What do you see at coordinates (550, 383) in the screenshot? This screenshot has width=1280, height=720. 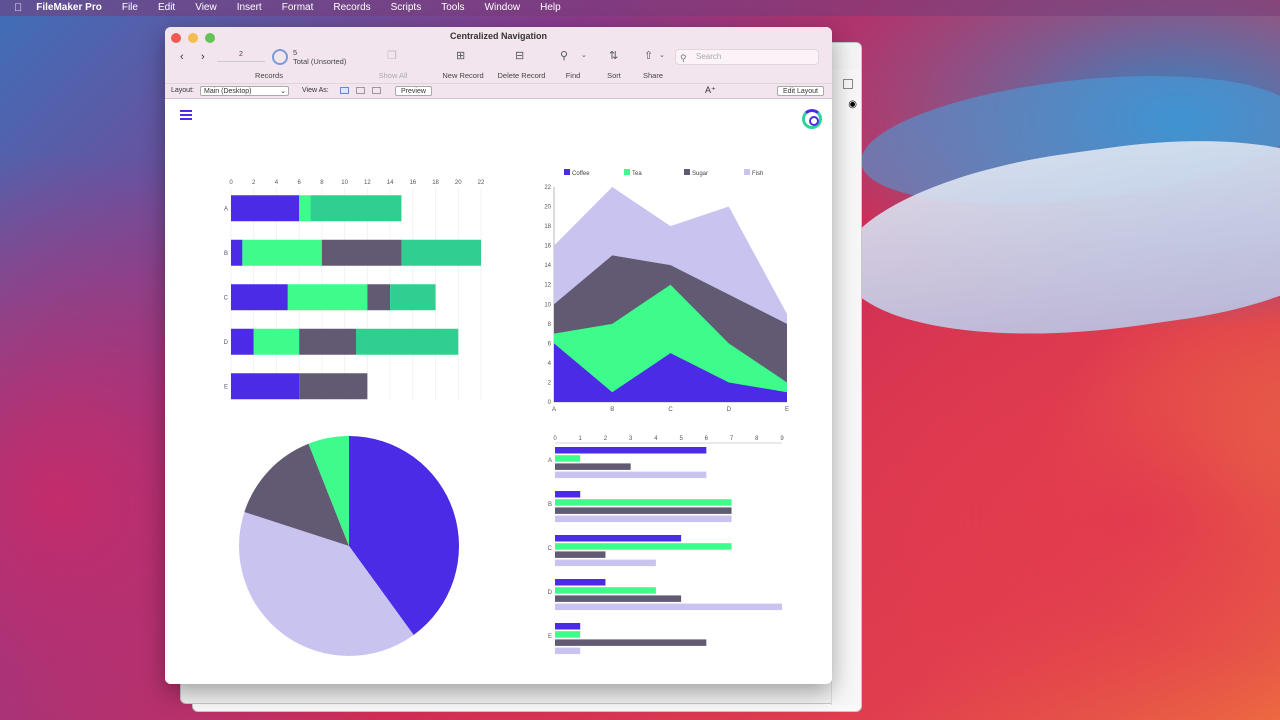 I see `y-tick-label: 2` at bounding box center [550, 383].